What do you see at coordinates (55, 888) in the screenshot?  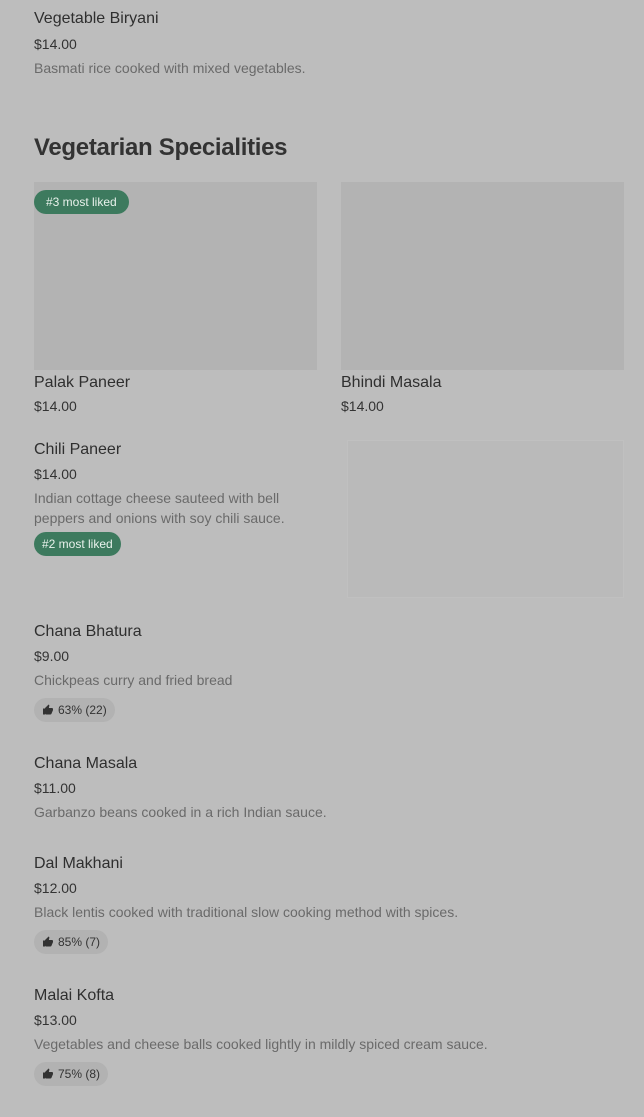 I see `item-price: $12.00` at bounding box center [55, 888].